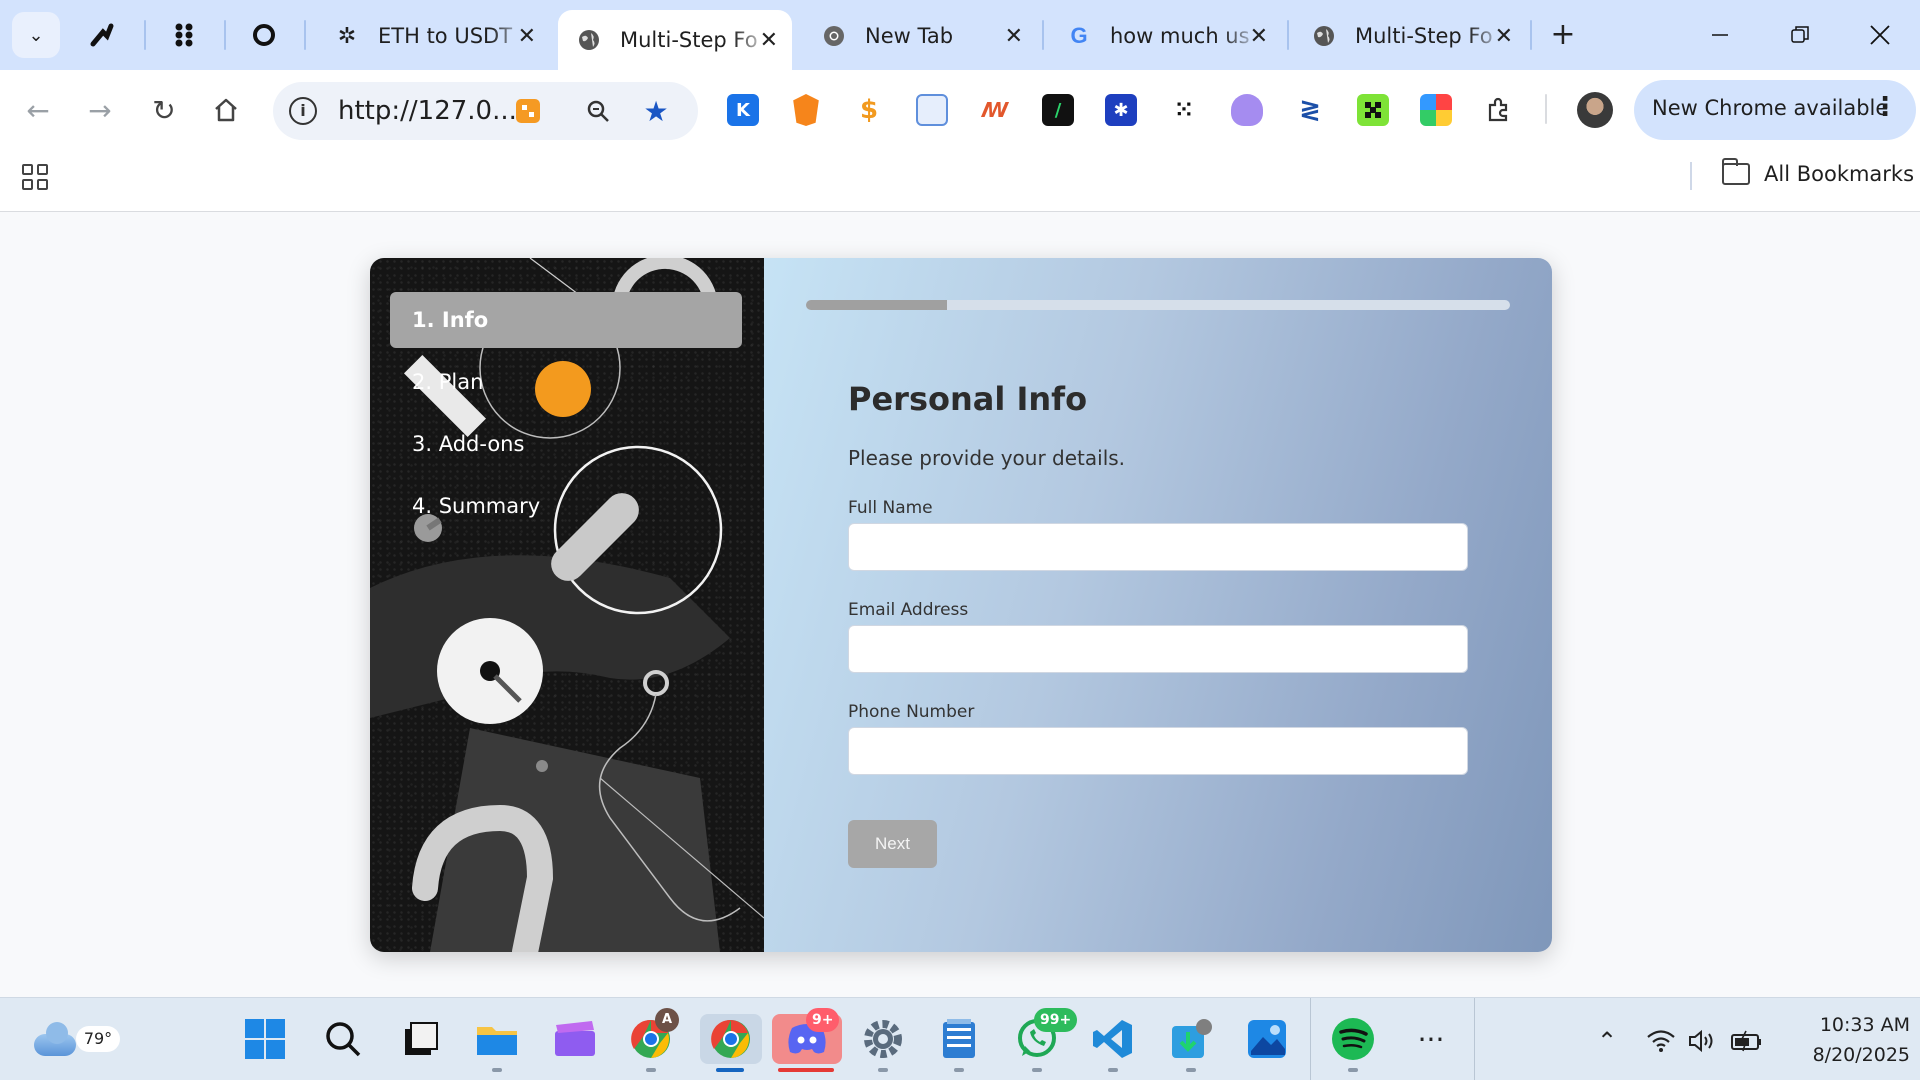 Image resolution: width=1920 pixels, height=1080 pixels. I want to click on spotify-icon, so click(1353, 1039).